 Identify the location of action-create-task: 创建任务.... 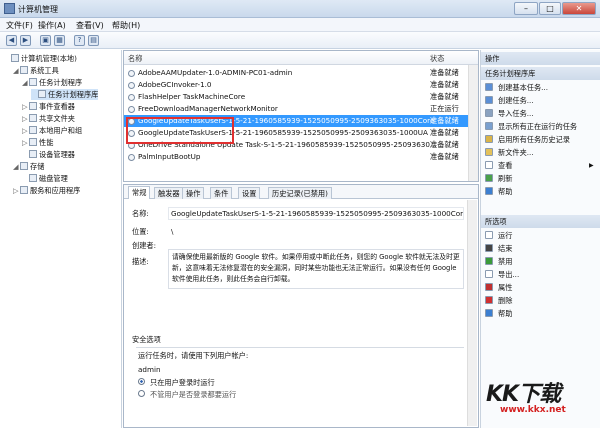
(509, 100).